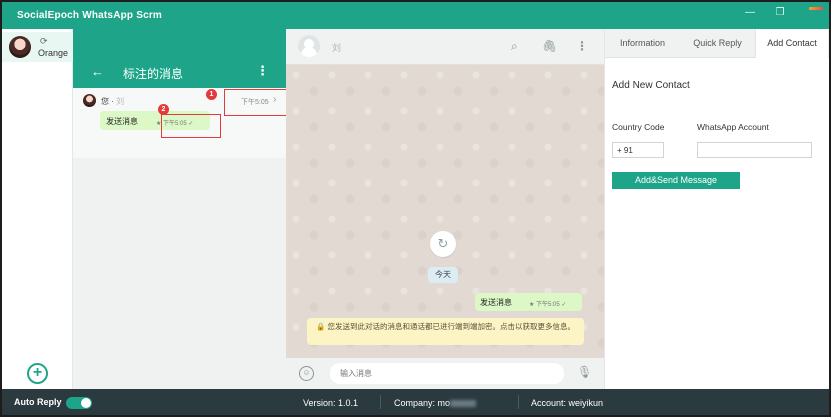  What do you see at coordinates (638, 150) in the screenshot?
I see `country-code-input` at bounding box center [638, 150].